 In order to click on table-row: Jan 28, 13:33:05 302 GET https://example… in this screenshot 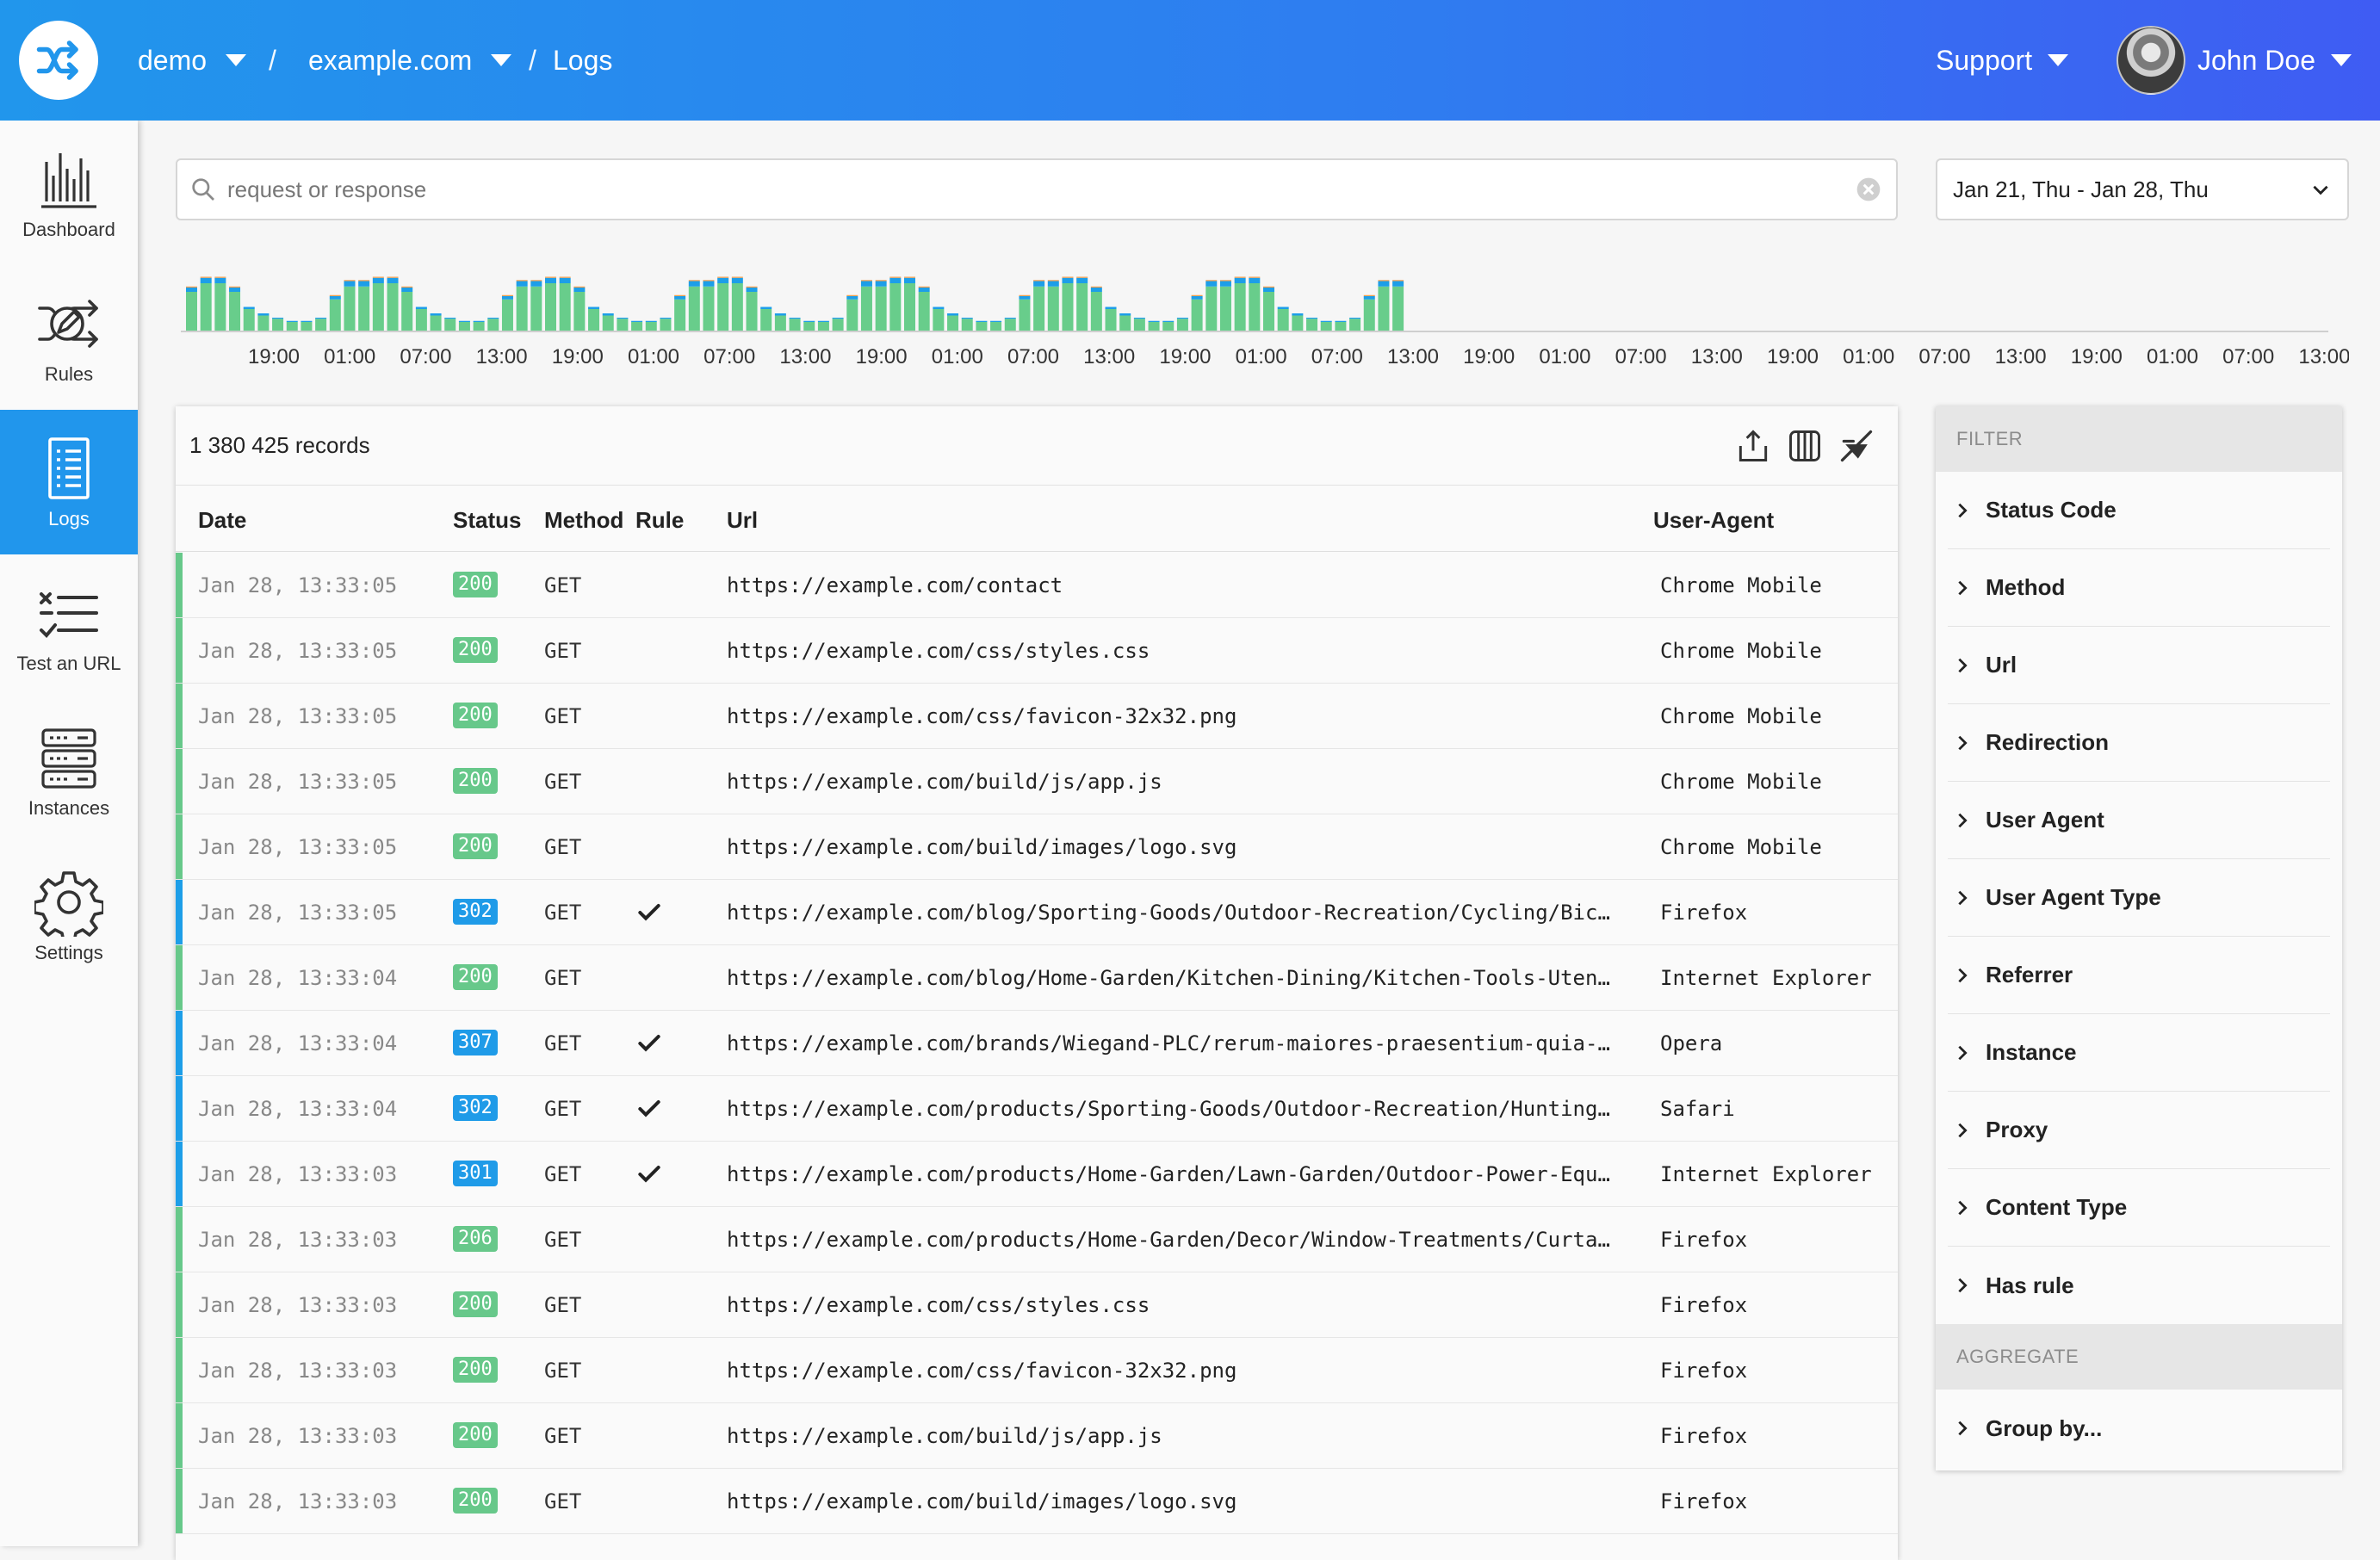, I will do `click(1037, 912)`.